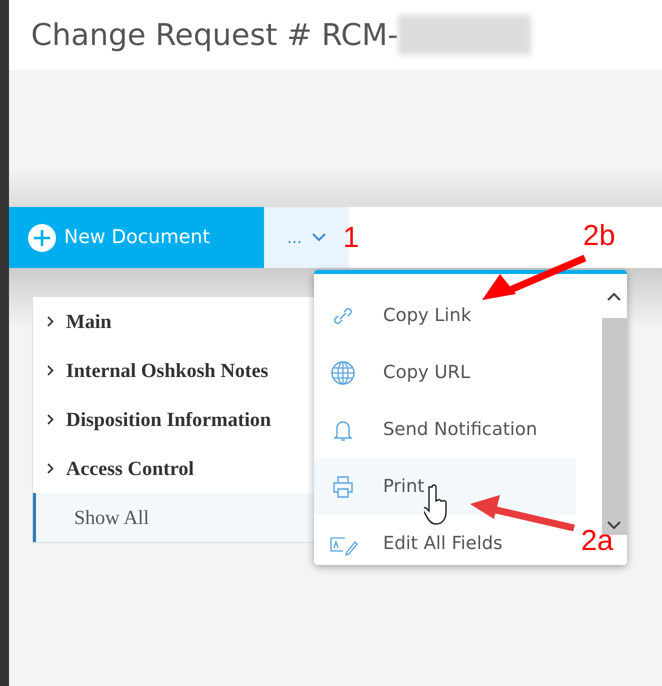 The image size is (662, 686). Describe the element at coordinates (175, 517) in the screenshot. I see `sidebar-item: Show All` at that location.